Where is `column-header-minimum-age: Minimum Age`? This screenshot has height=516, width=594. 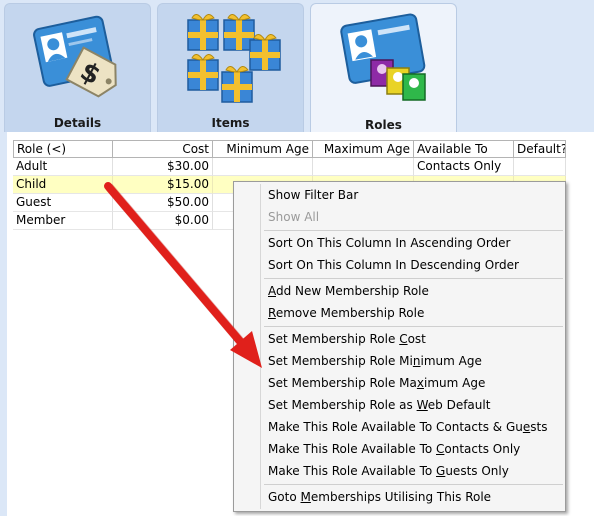 column-header-minimum-age: Minimum Age is located at coordinates (263, 149).